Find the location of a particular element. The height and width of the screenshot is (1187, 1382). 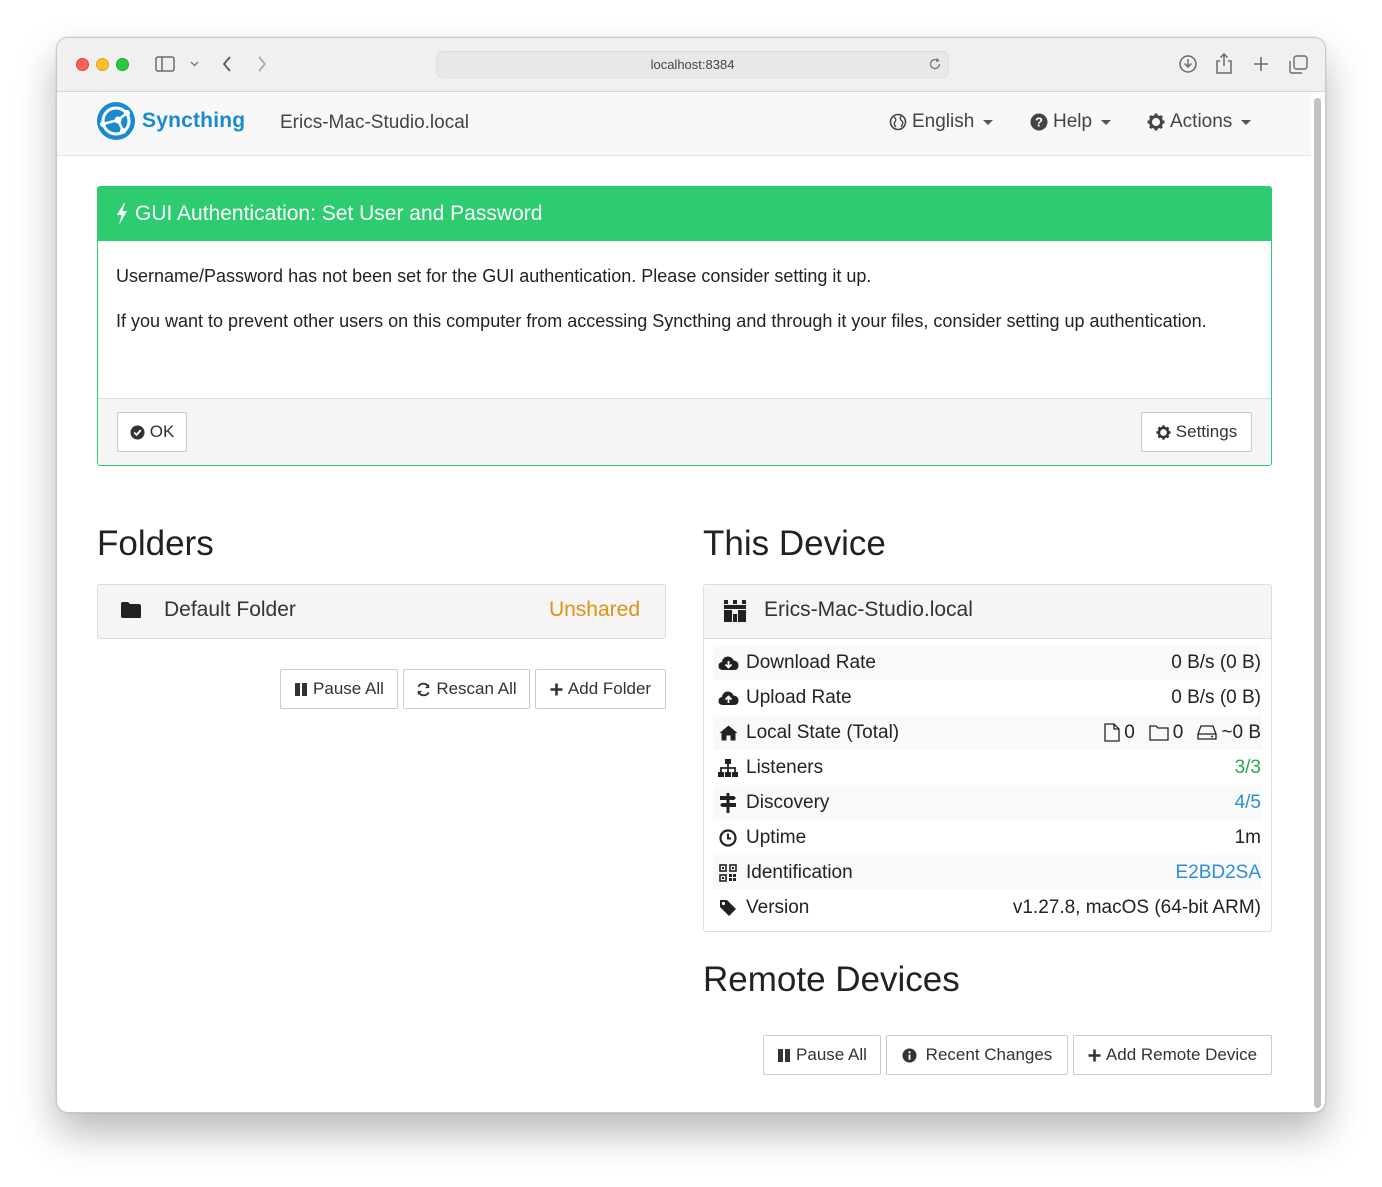

file-icon is located at coordinates (1112, 732).